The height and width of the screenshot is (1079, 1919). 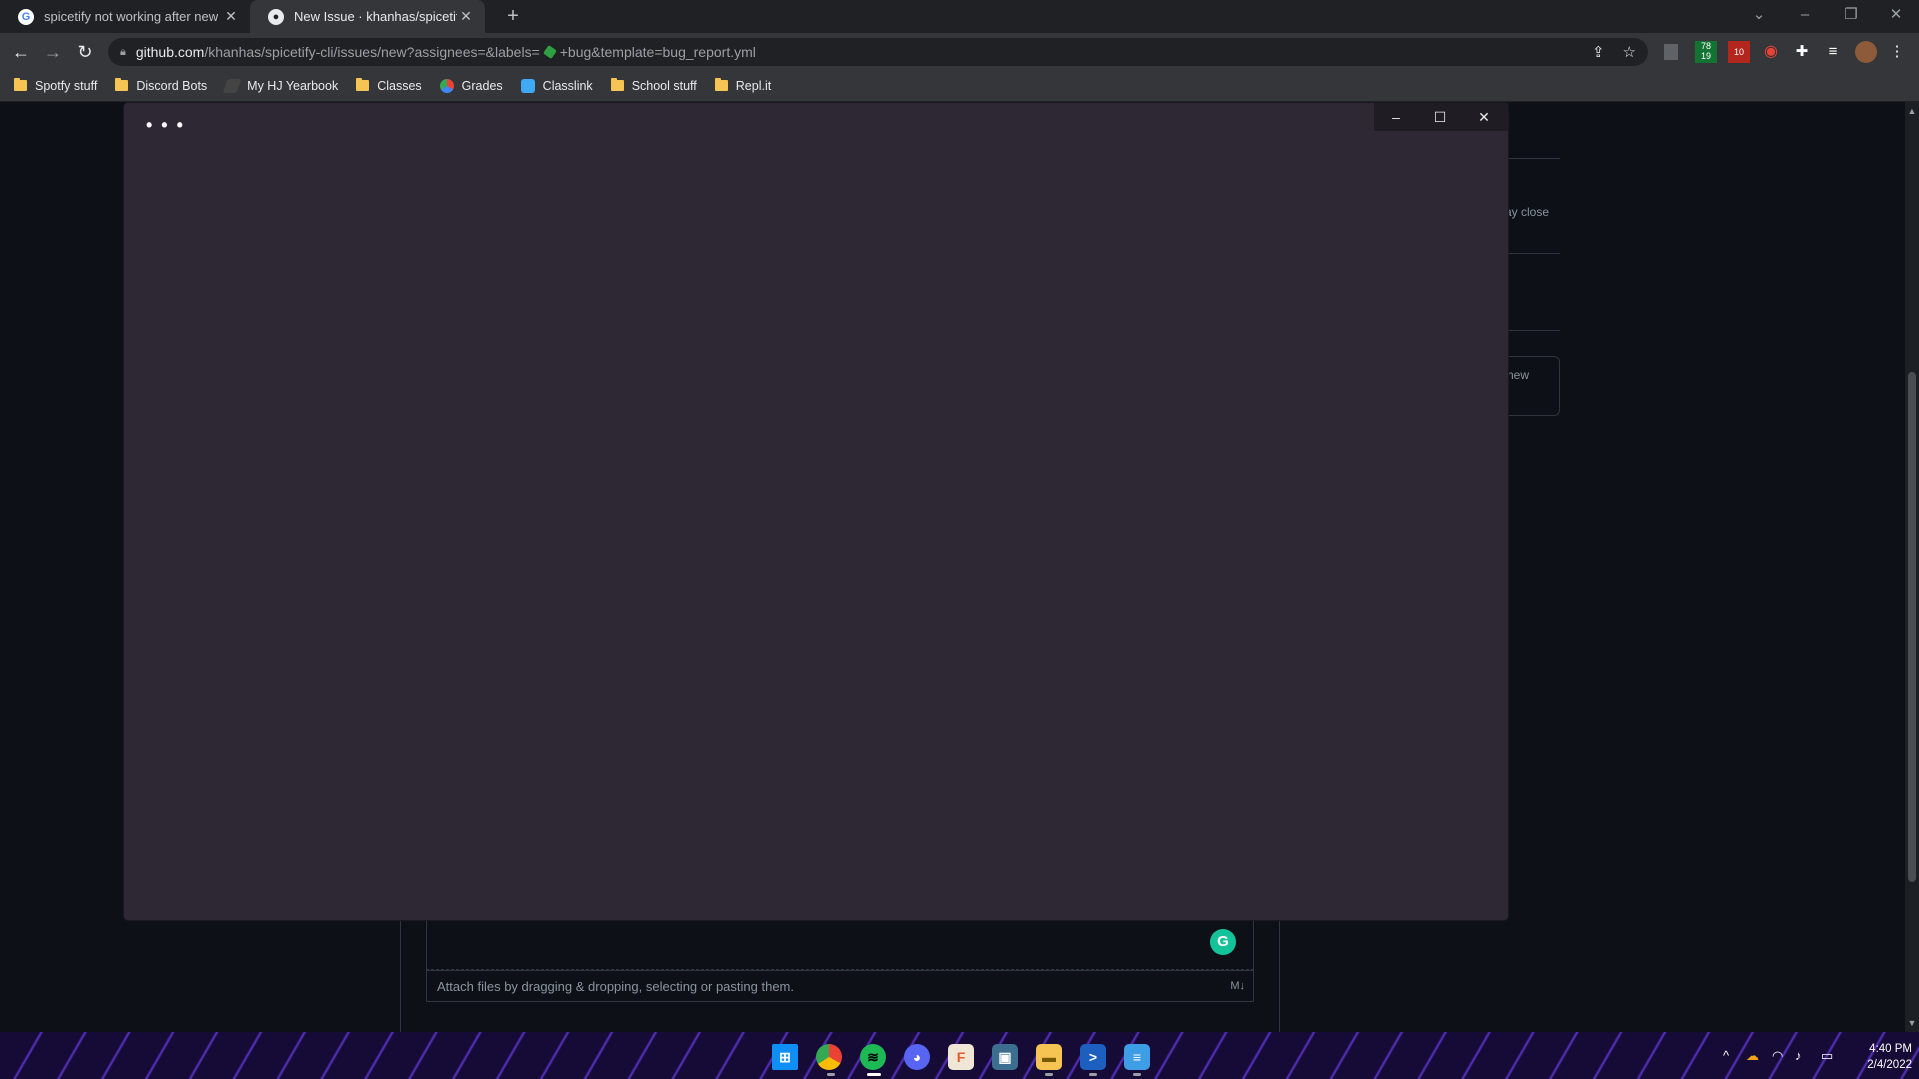 What do you see at coordinates (829, 1057) in the screenshot?
I see `chrome-icon` at bounding box center [829, 1057].